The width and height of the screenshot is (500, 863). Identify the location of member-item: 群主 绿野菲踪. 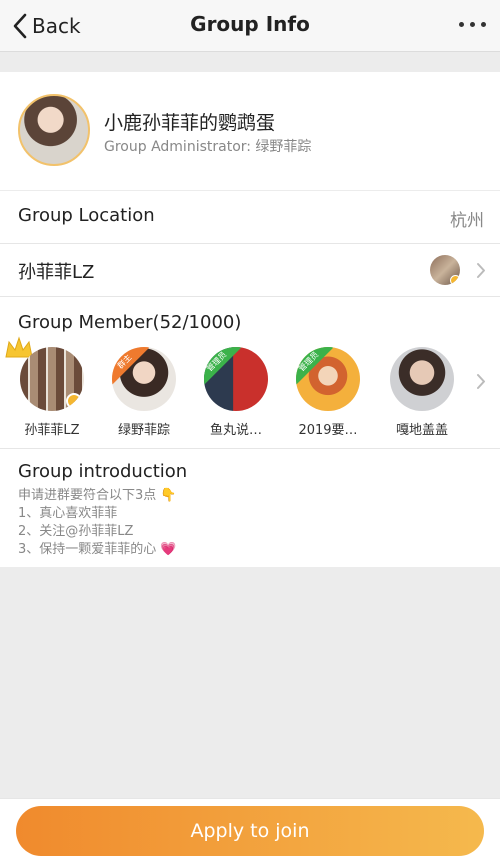
(144, 392).